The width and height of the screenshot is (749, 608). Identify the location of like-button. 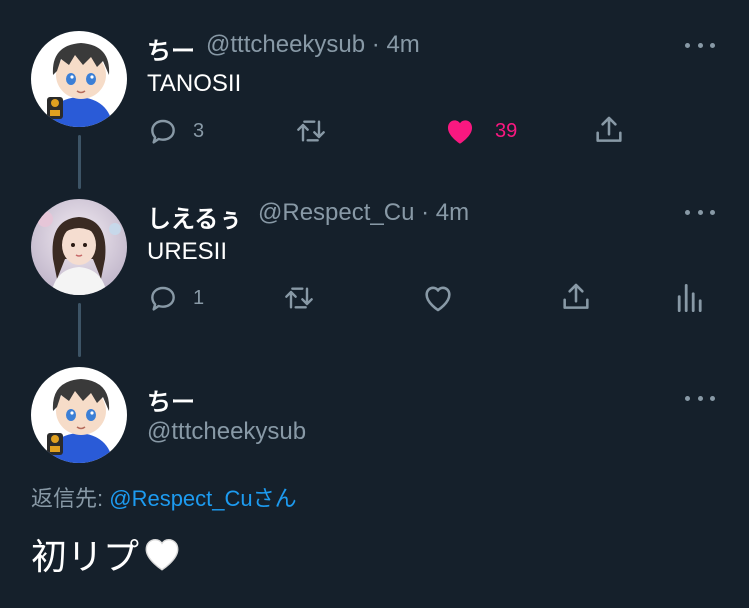
(438, 298).